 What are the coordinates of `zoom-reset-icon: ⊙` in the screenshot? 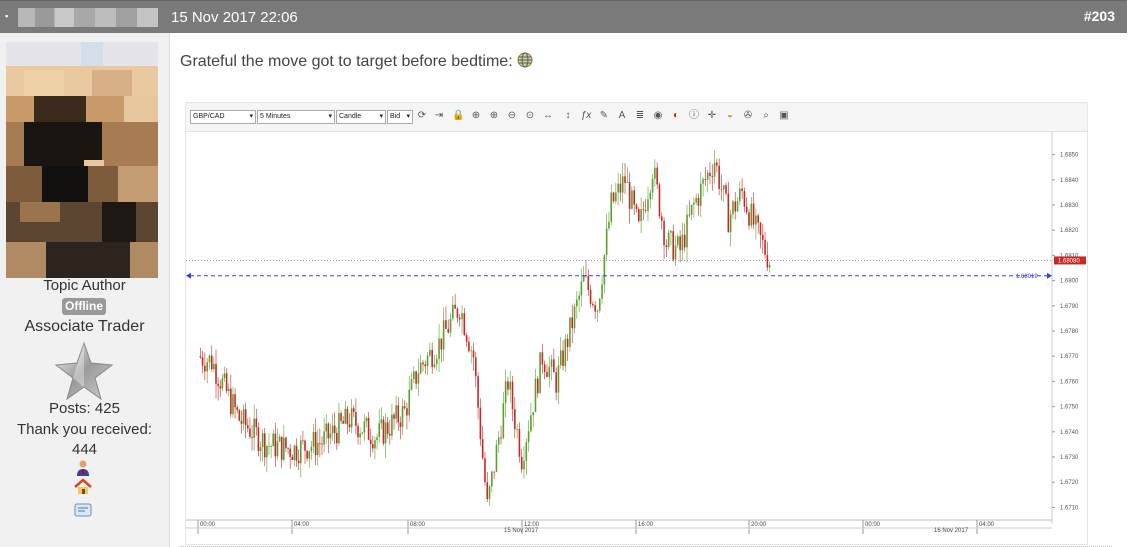 It's located at (530, 116).